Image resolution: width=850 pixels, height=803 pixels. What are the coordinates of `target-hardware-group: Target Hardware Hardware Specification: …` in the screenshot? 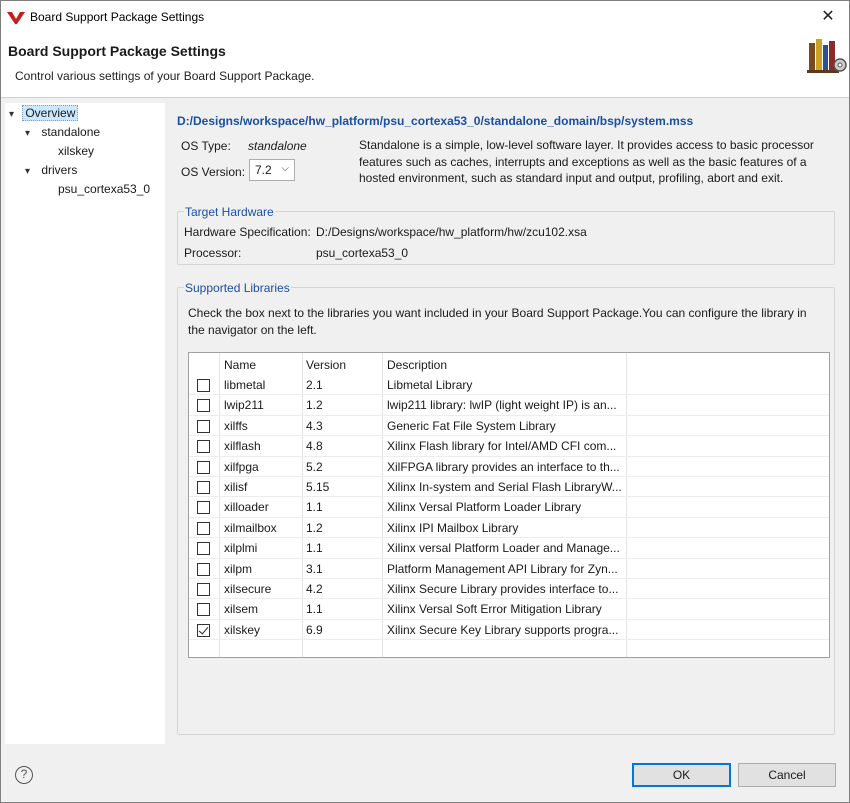 It's located at (506, 235).